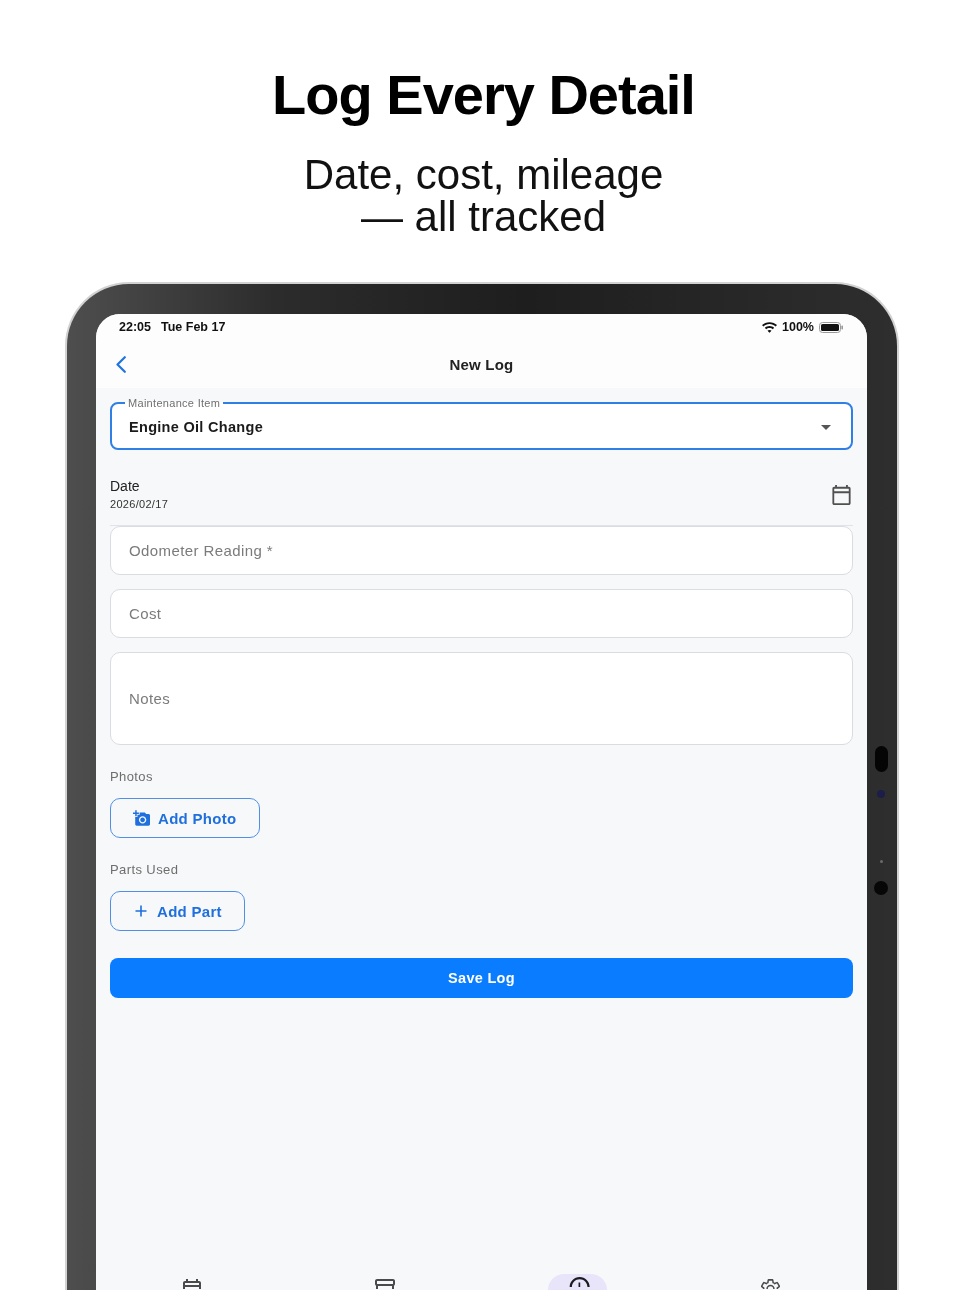  I want to click on back-icon, so click(121, 364).